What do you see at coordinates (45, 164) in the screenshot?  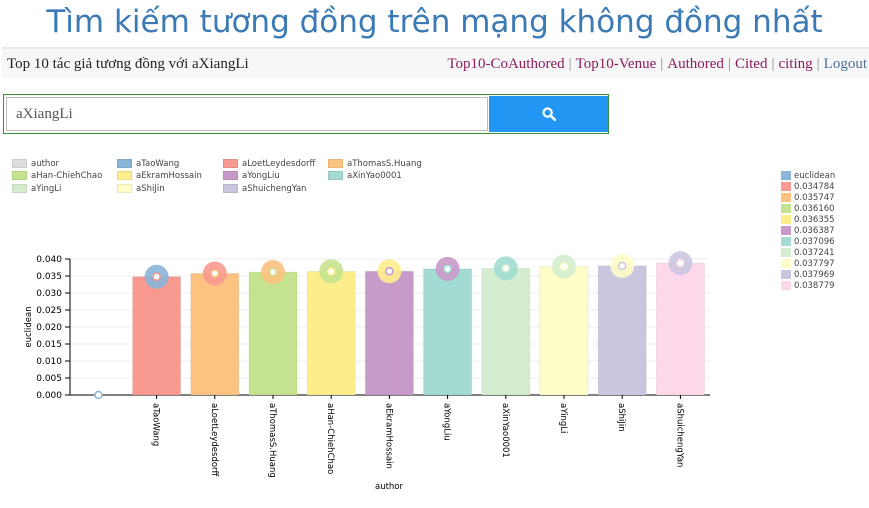 I see `legend-label: author` at bounding box center [45, 164].